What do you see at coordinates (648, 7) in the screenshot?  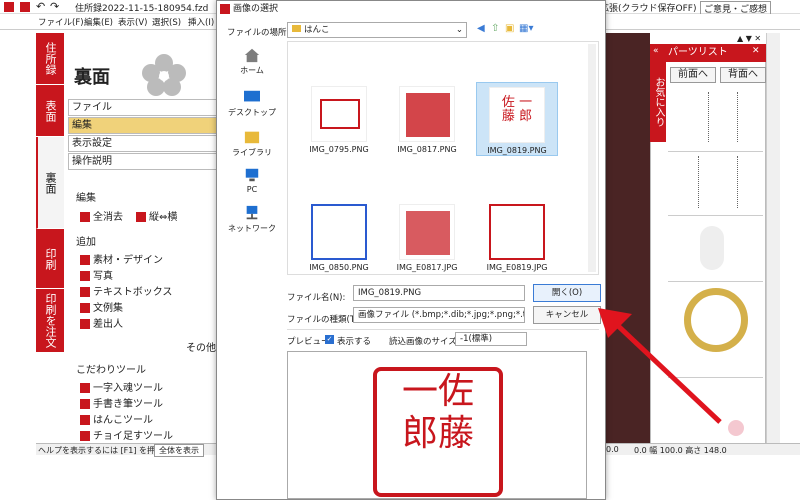 I see `cloud-toggle: 拡張(クラウド保存OFF)` at bounding box center [648, 7].